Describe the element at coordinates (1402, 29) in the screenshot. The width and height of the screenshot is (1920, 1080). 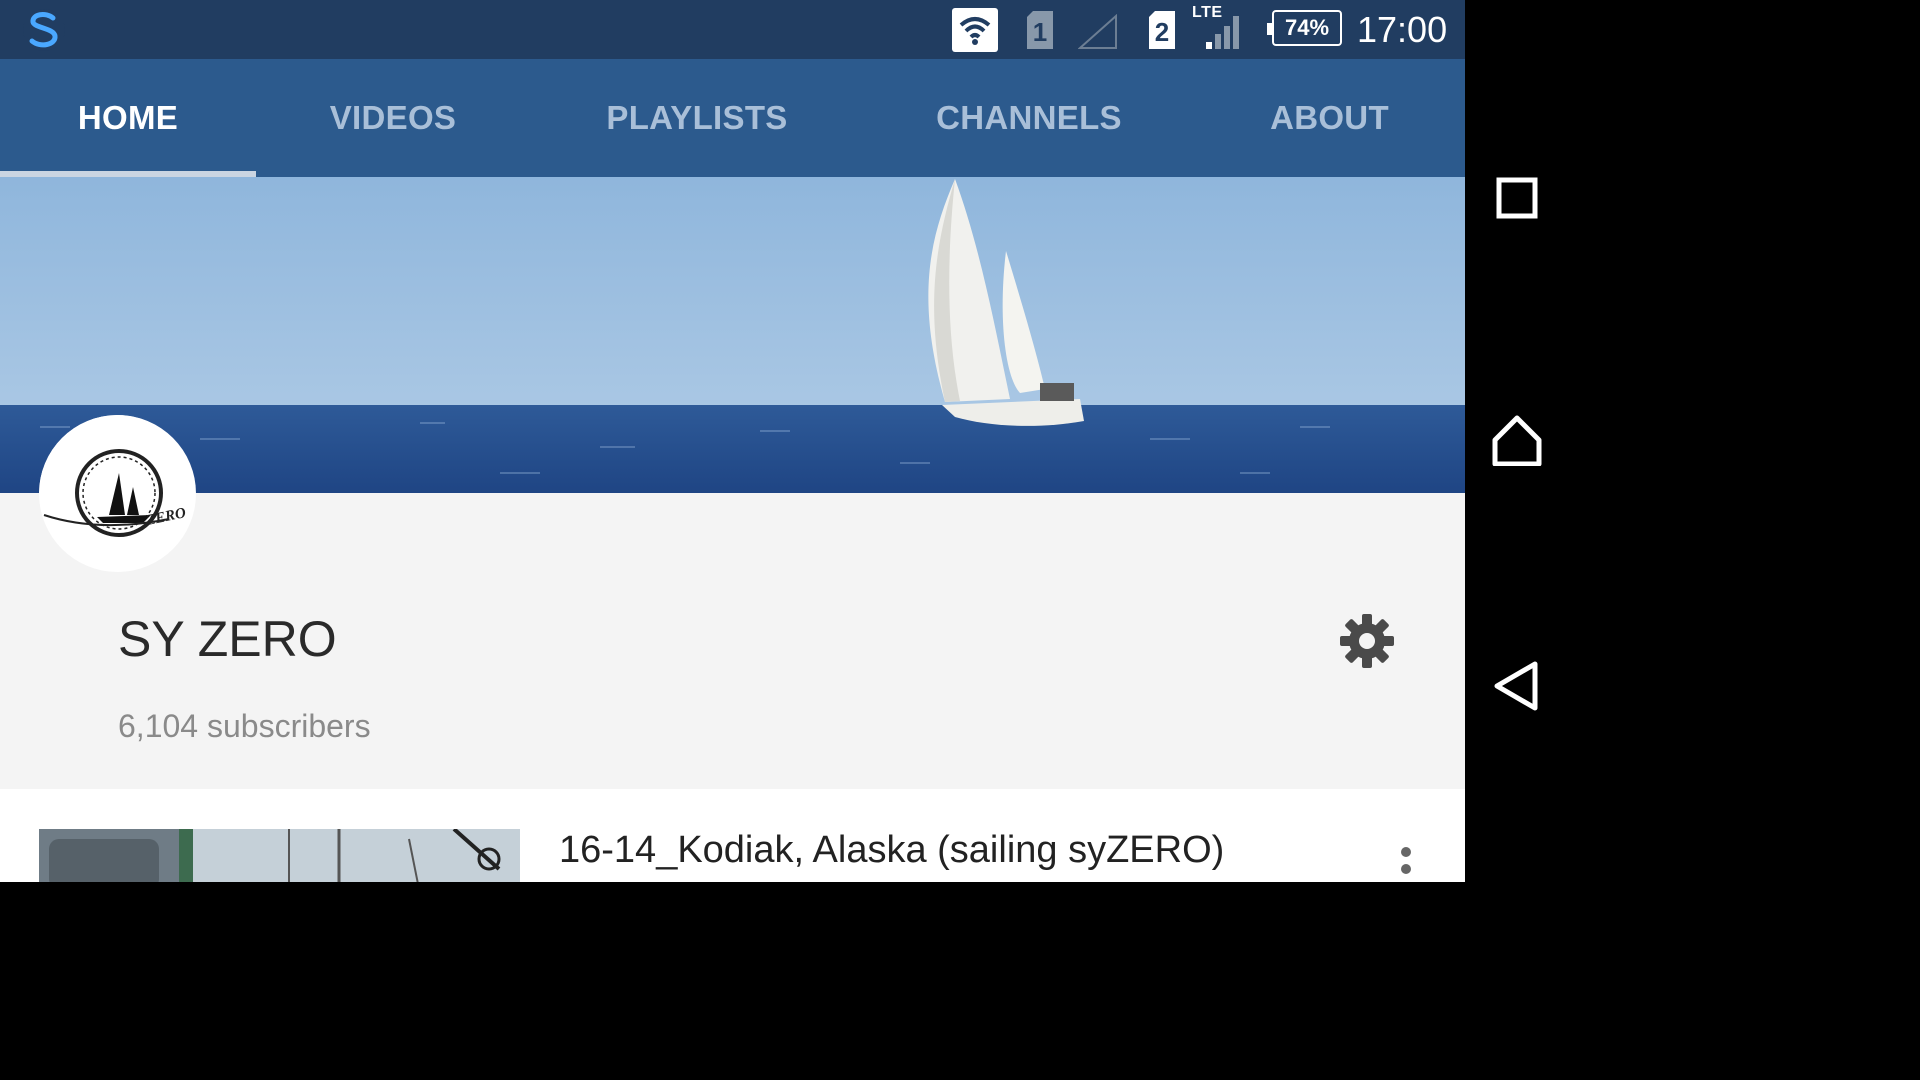
I see `clock: 17:00` at that location.